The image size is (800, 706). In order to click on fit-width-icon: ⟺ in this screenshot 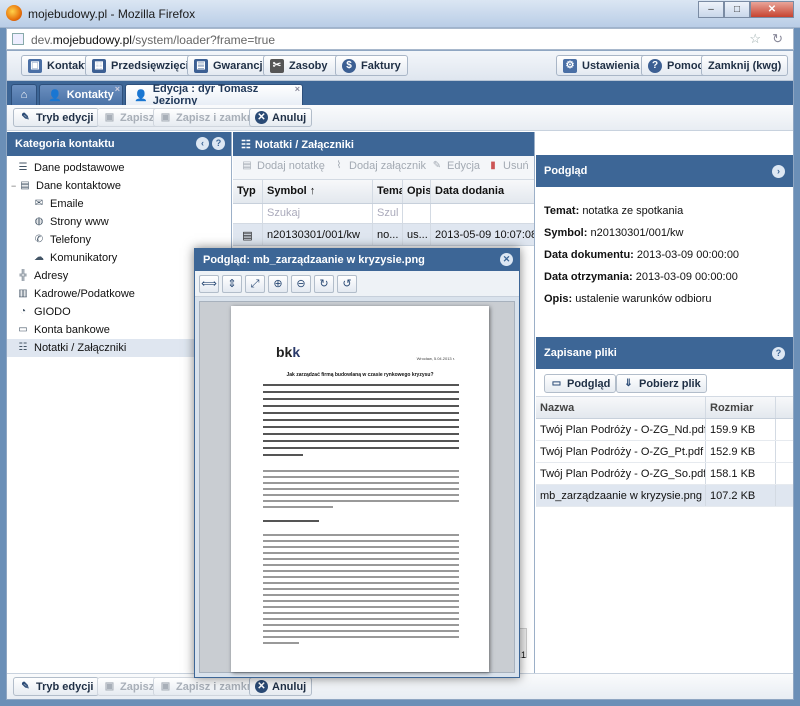, I will do `click(209, 283)`.